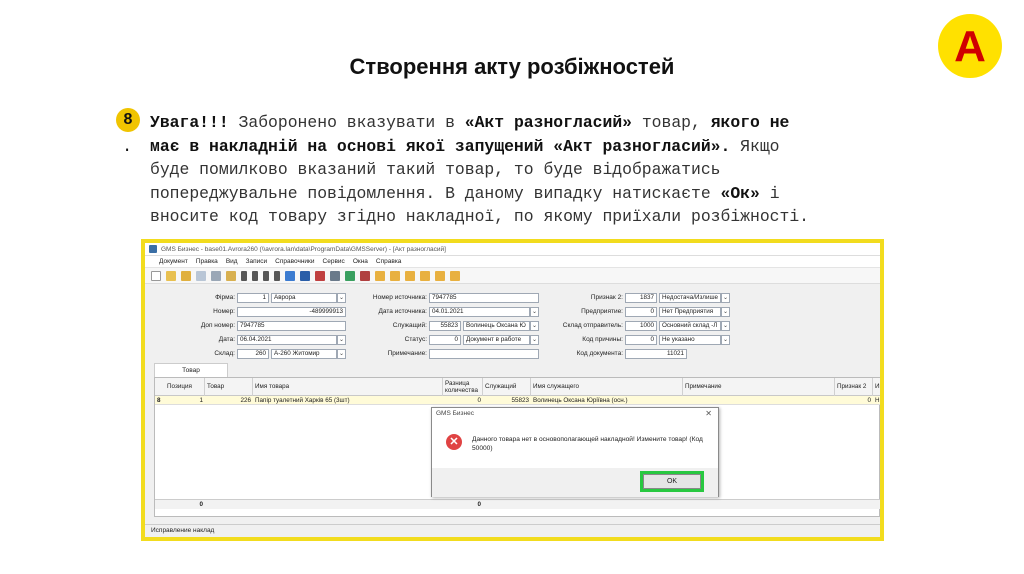 Image resolution: width=1024 pixels, height=574 pixels. What do you see at coordinates (725, 340) in the screenshot?
I see `kod-prich-dropdown-icon: ⌄` at bounding box center [725, 340].